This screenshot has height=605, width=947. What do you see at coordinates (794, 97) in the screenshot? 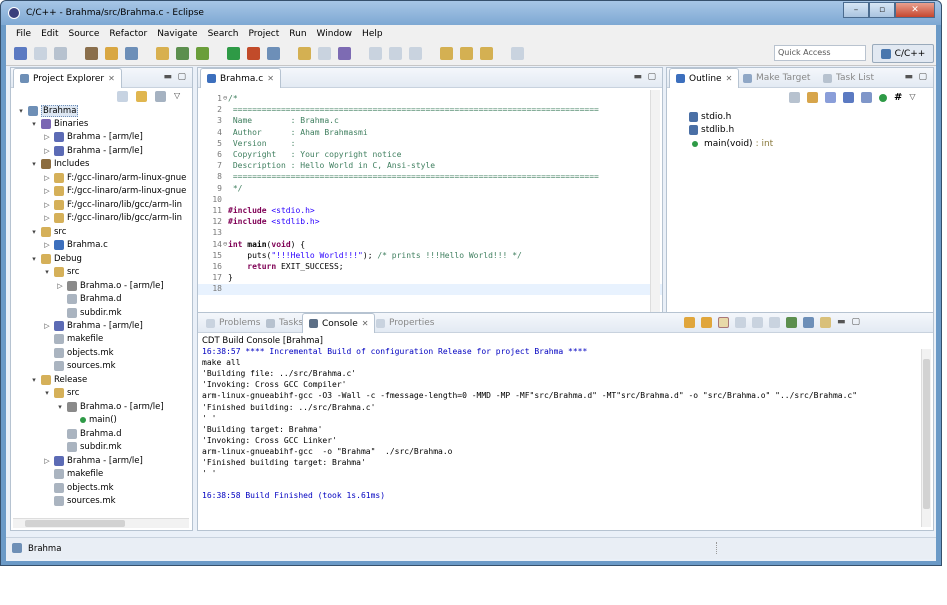
I see `hide-fields-icon` at bounding box center [794, 97].